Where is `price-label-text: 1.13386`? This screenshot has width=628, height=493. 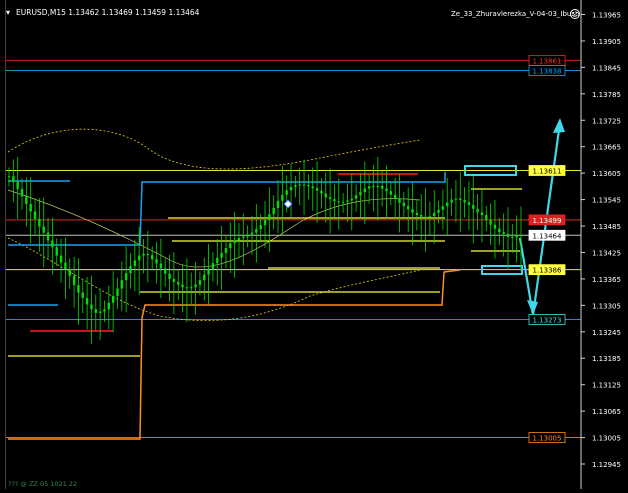
price-label-text: 1.13386 is located at coordinates (547, 271).